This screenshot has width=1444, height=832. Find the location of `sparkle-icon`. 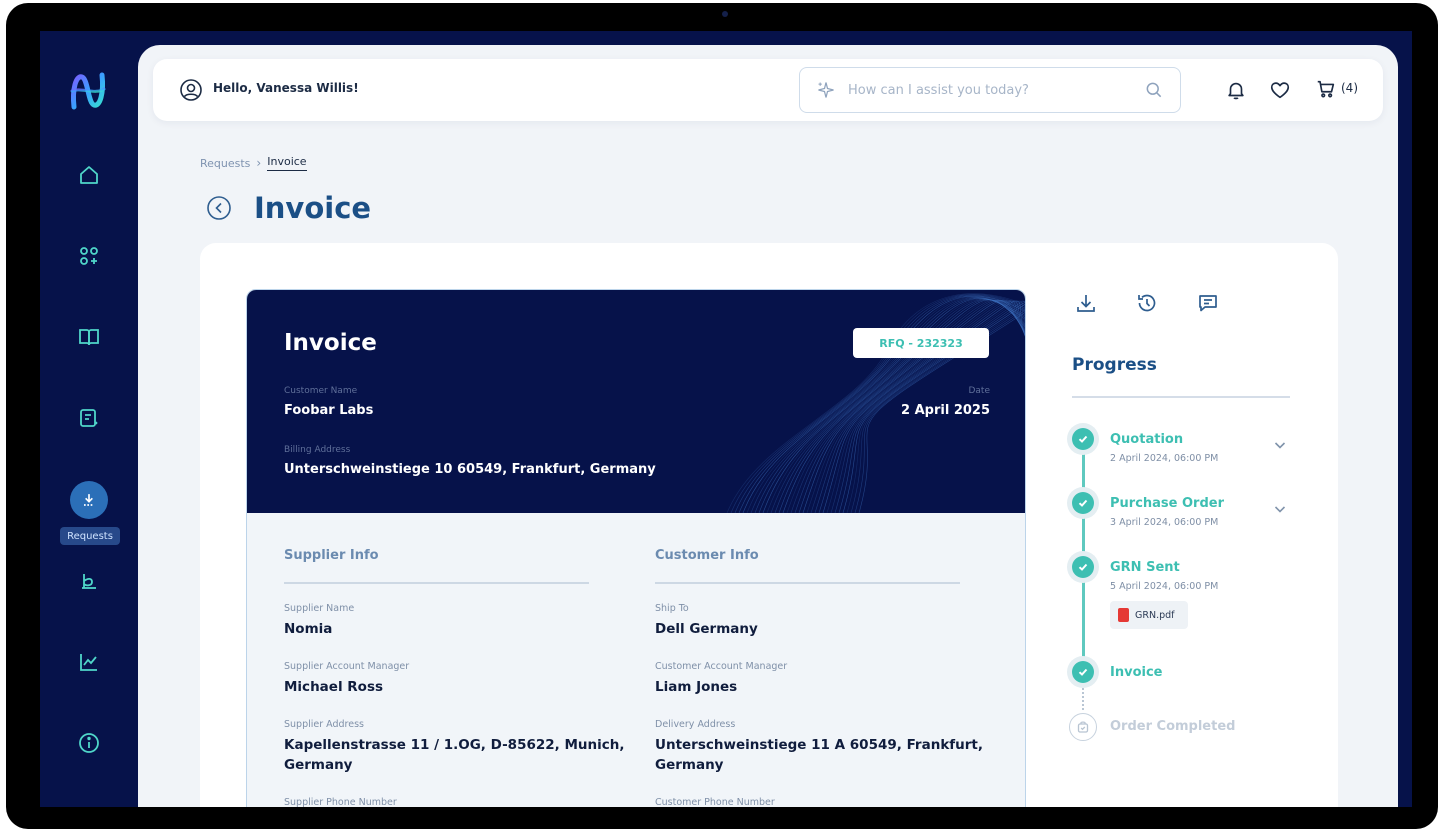

sparkle-icon is located at coordinates (826, 90).